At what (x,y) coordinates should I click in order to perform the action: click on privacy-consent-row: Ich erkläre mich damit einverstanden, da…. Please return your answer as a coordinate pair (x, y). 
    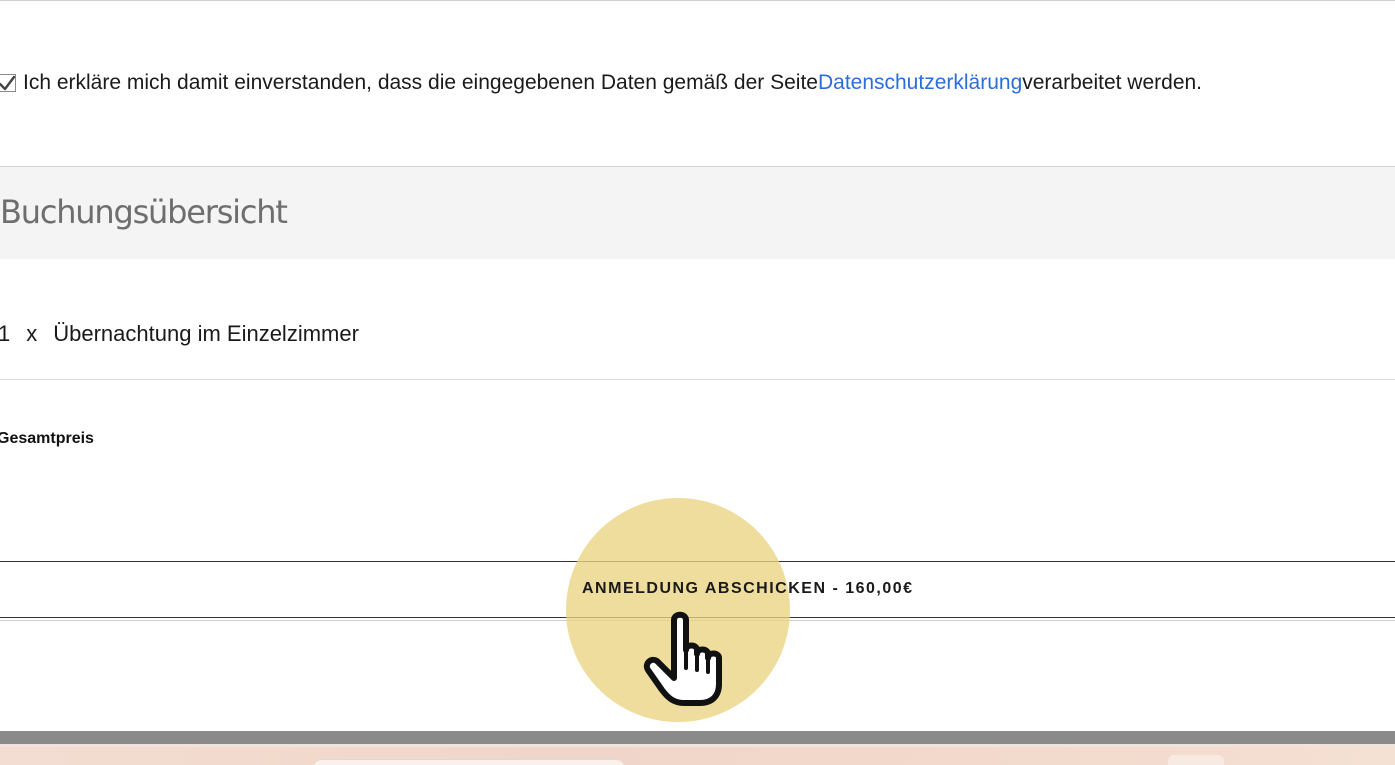
    Looking at the image, I should click on (697, 83).